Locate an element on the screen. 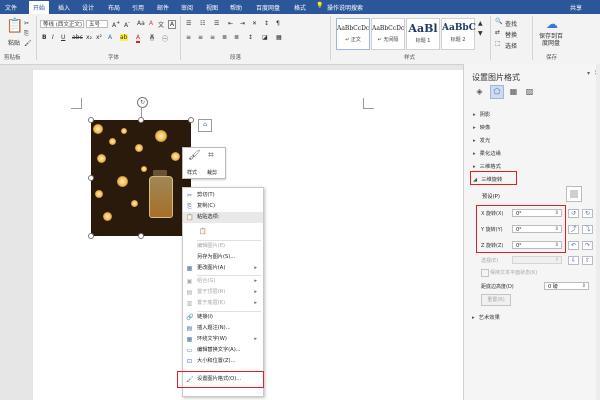  menu-cut: ✂ 剪切(T) is located at coordinates (223, 195).